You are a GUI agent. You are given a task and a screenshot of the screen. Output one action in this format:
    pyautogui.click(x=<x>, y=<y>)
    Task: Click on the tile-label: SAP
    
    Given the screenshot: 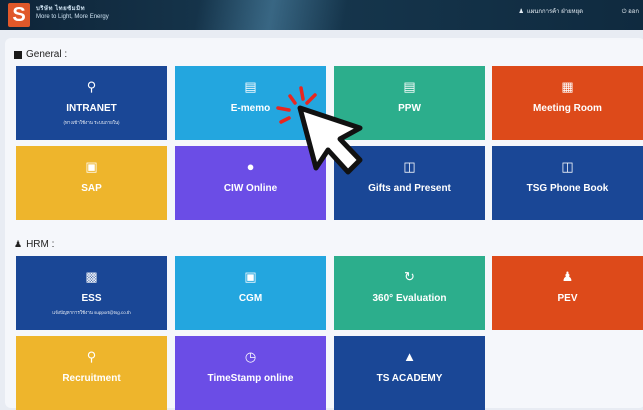 What is the action you would take?
    pyautogui.click(x=91, y=188)
    